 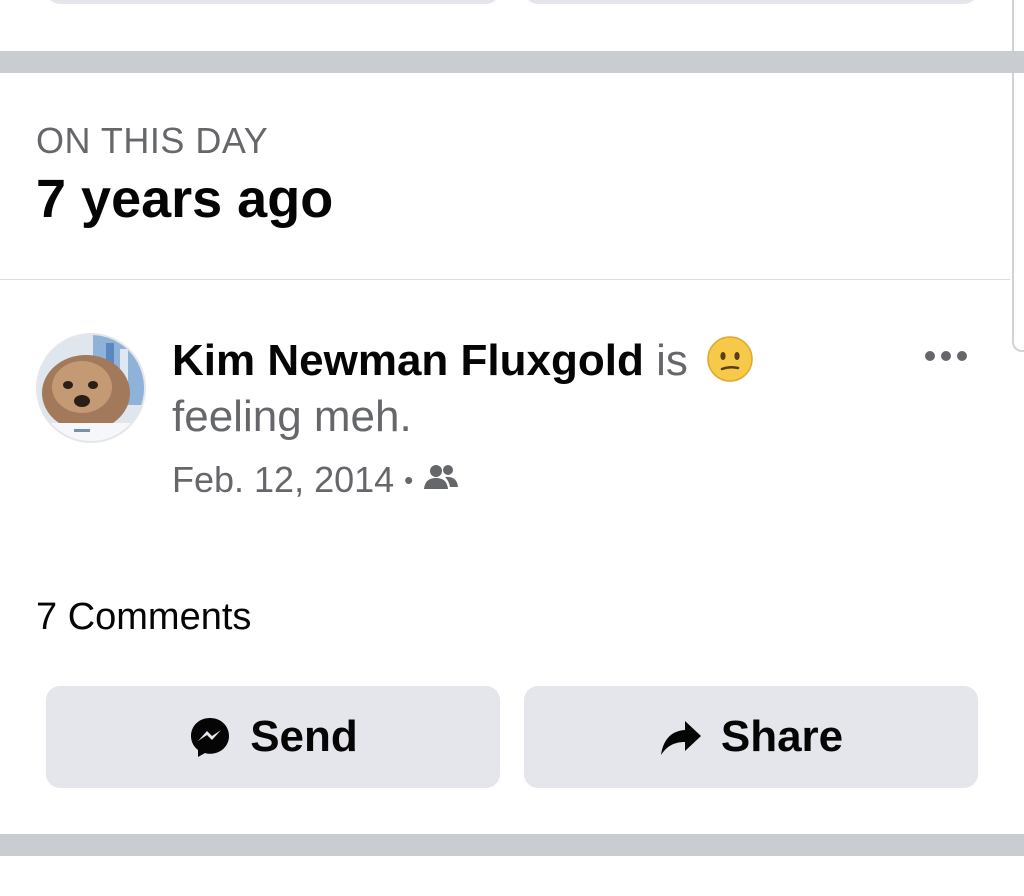 I want to click on friends-icon, so click(x=441, y=480).